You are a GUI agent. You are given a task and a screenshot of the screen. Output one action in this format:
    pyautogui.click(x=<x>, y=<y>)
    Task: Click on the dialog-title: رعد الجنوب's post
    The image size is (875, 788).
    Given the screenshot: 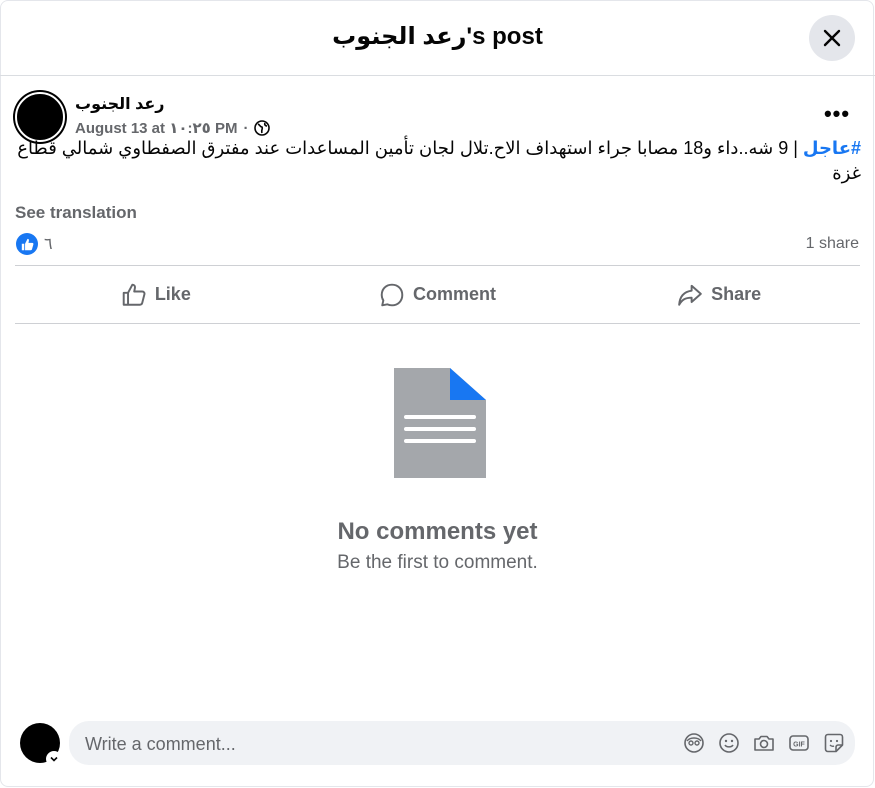 What is the action you would take?
    pyautogui.click(x=437, y=36)
    